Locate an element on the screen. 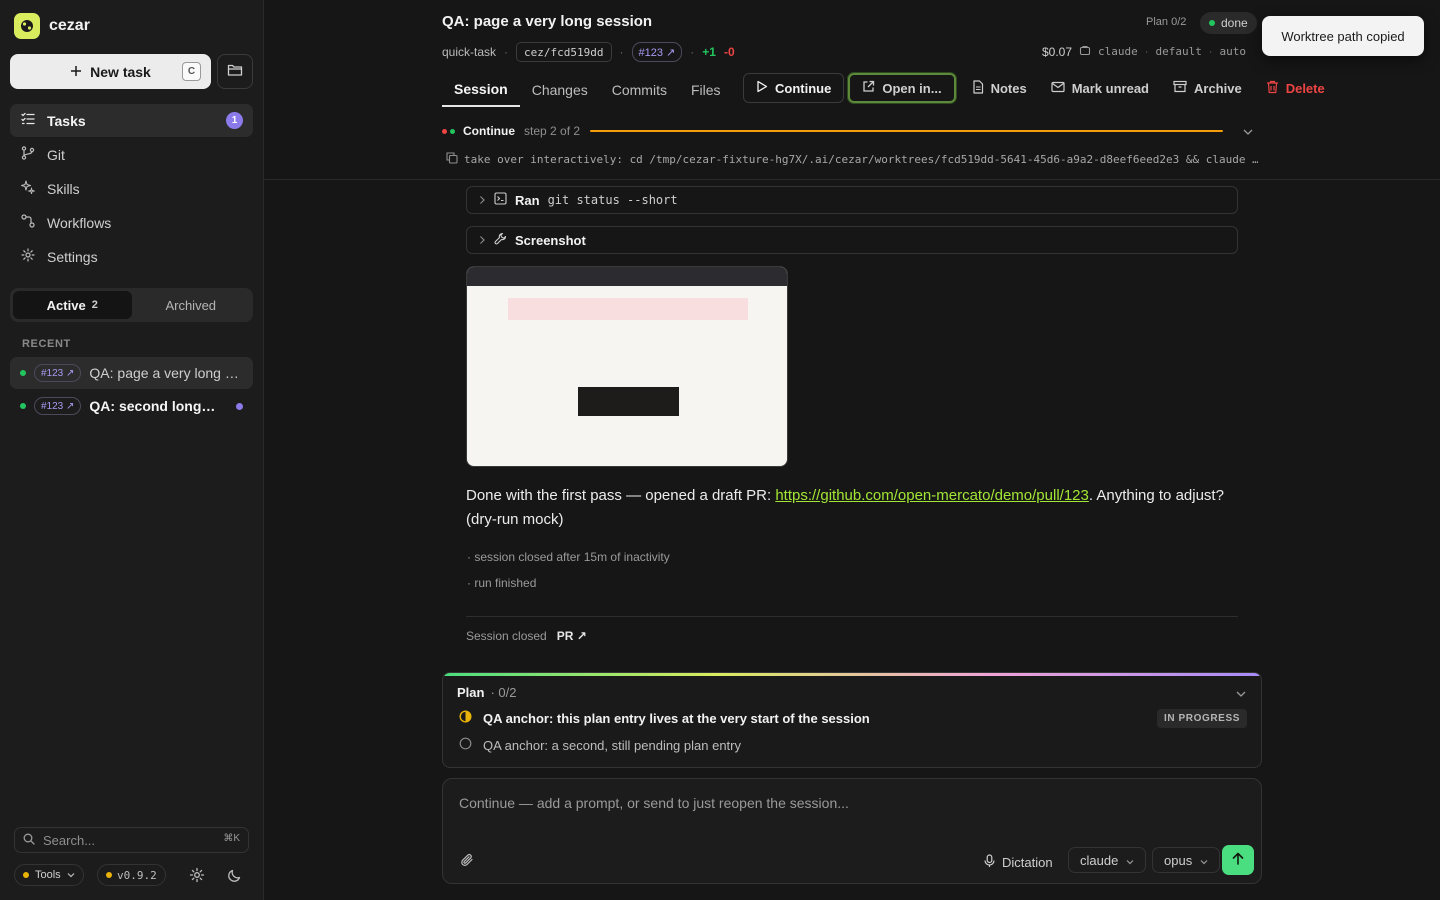 The image size is (1440, 900). send-button is located at coordinates (1238, 860).